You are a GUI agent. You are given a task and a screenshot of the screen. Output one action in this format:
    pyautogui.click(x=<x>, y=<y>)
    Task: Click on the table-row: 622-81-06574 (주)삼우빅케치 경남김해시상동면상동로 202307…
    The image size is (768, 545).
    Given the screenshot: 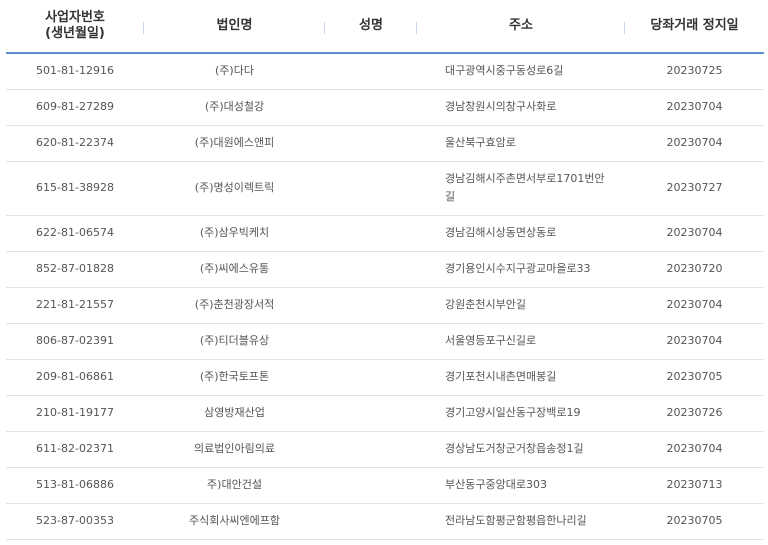 What is the action you would take?
    pyautogui.click(x=385, y=233)
    